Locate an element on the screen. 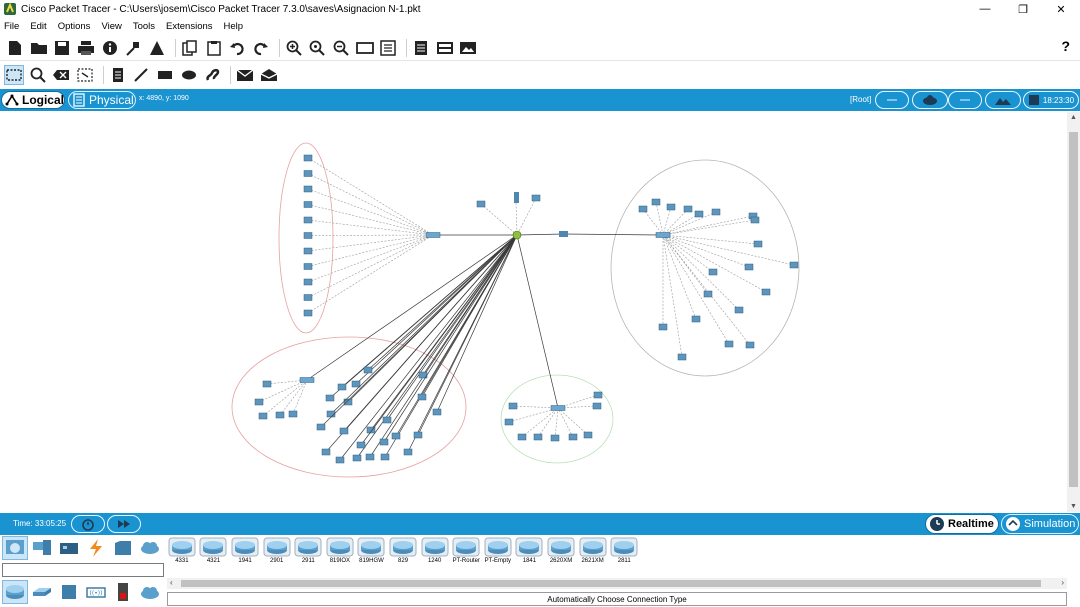 Image resolution: width=1080 pixels, height=607 pixels. new-cluster-button is located at coordinates (930, 100).